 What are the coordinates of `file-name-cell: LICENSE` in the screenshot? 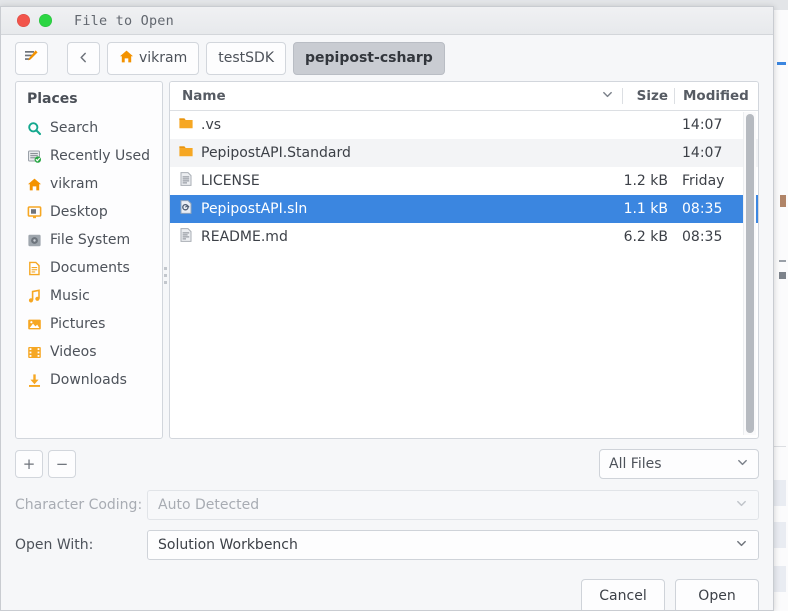 It's located at (396, 181).